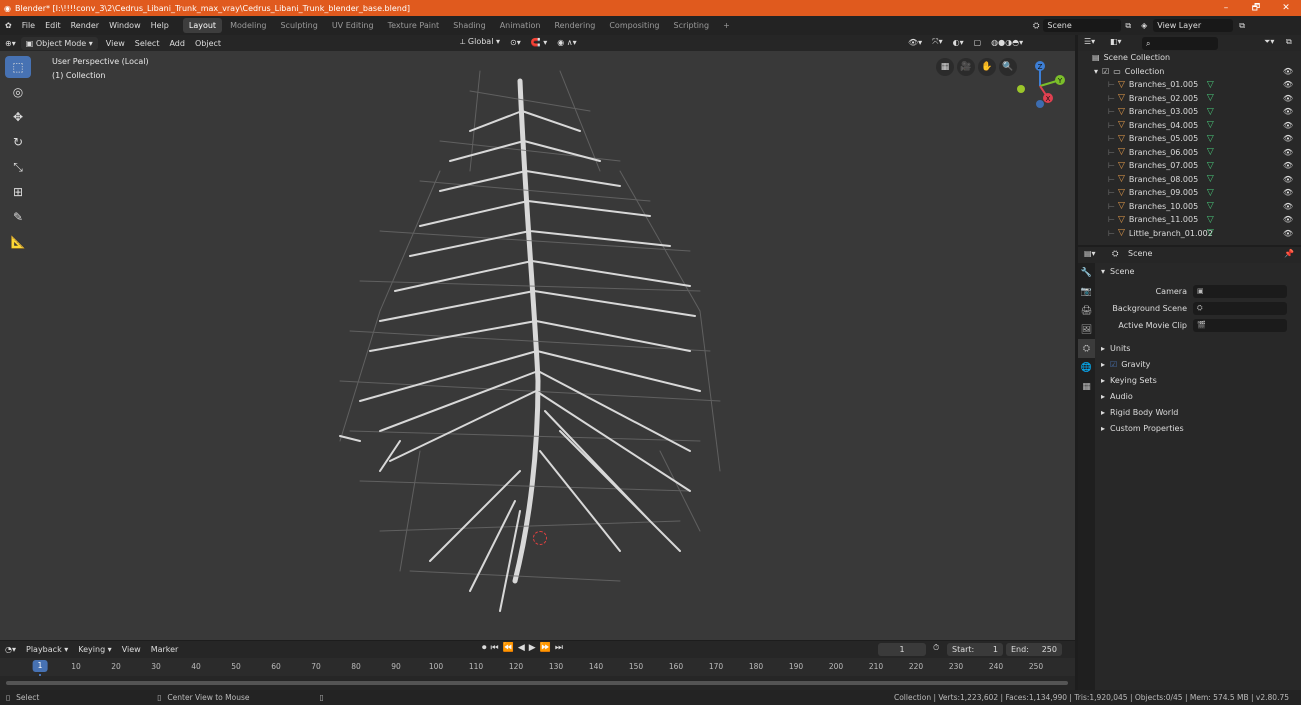 The height and width of the screenshot is (705, 1301). What do you see at coordinates (298, 25) in the screenshot?
I see `tab-sculpting: Sculpting` at bounding box center [298, 25].